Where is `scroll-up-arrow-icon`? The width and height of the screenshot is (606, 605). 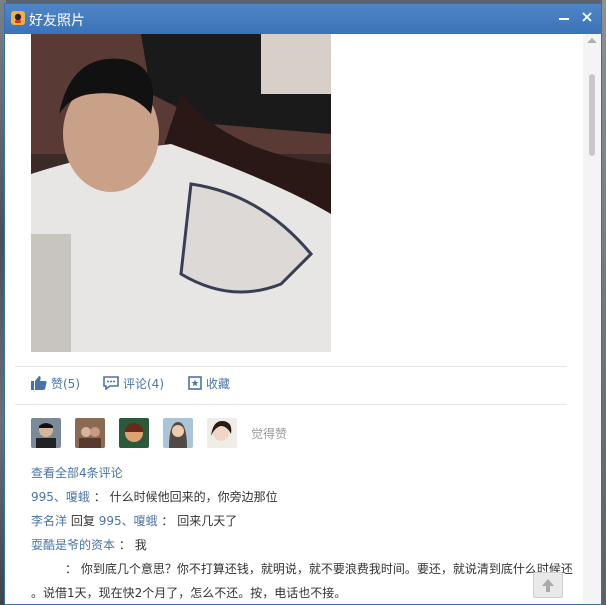
scroll-up-arrow-icon is located at coordinates (592, 40).